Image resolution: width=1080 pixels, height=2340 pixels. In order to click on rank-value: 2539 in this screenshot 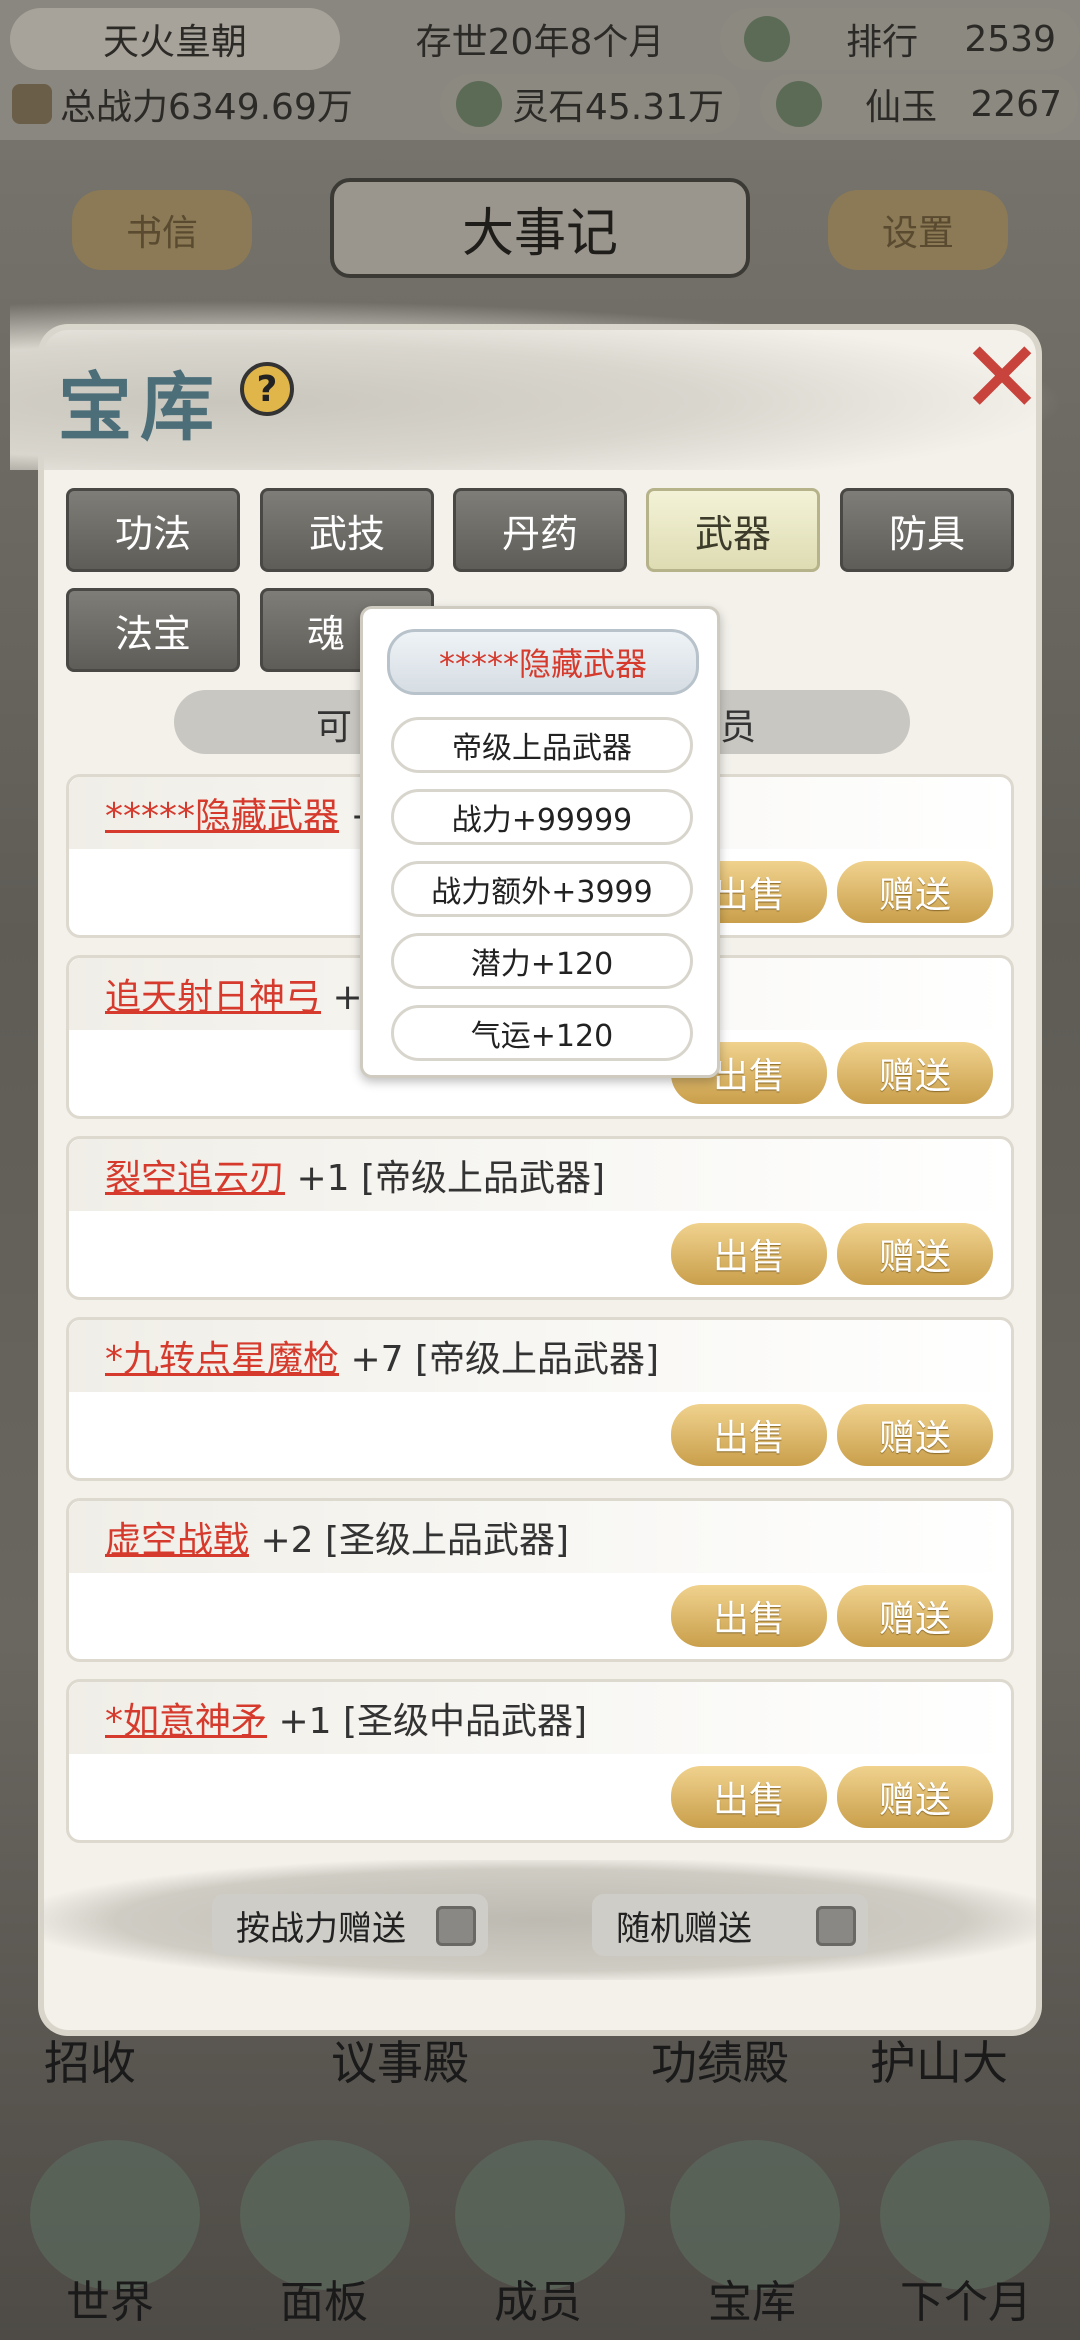, I will do `click(1010, 39)`.